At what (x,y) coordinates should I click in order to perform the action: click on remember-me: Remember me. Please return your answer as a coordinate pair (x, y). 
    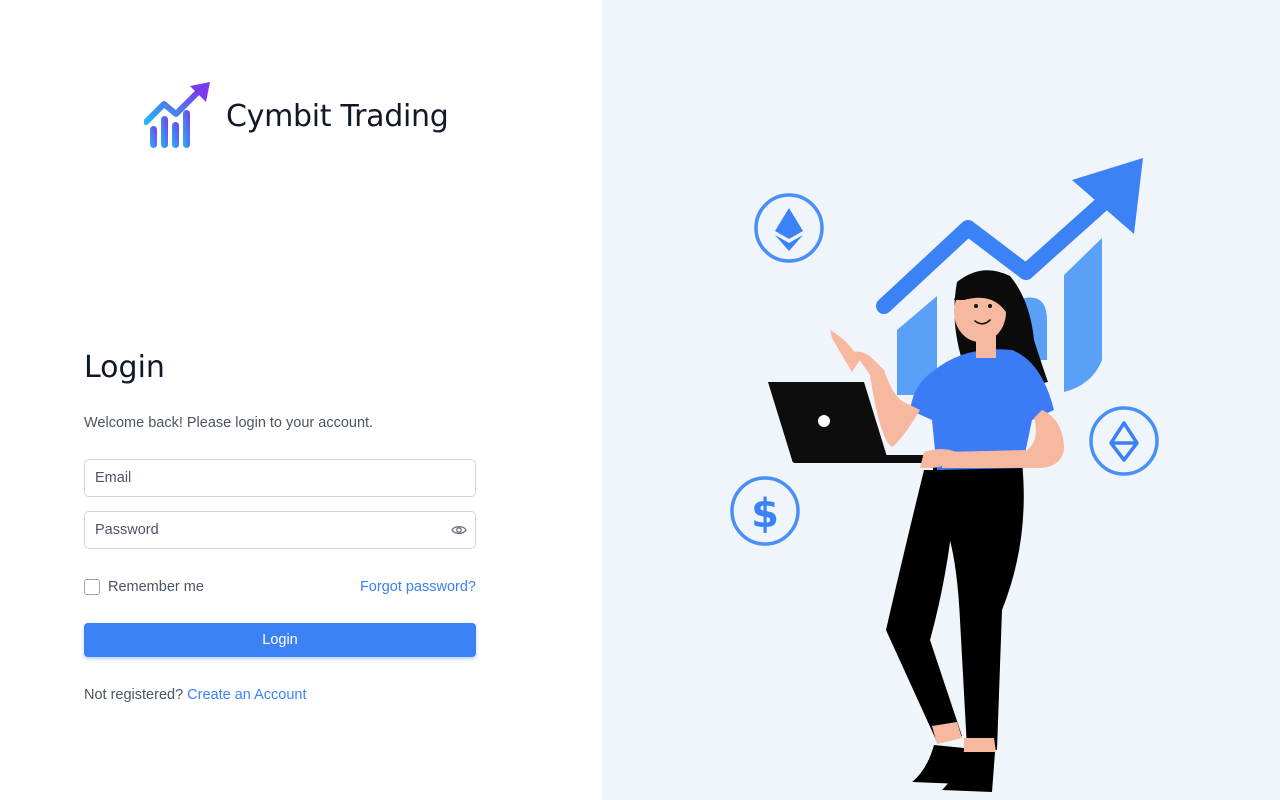
    Looking at the image, I should click on (144, 587).